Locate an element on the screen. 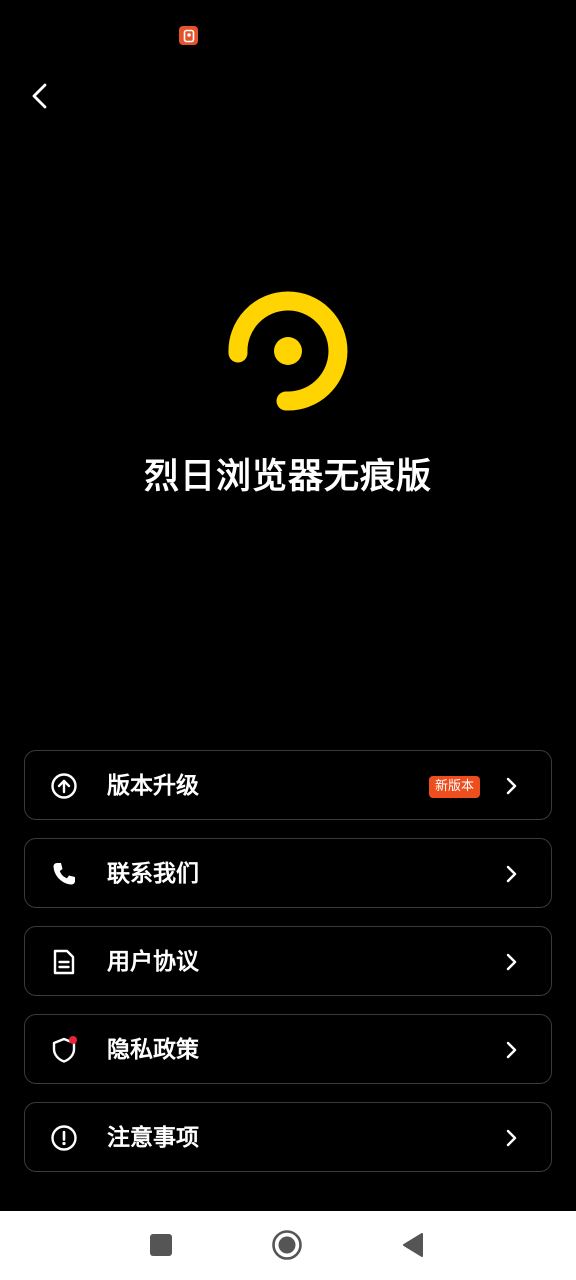  back-button is located at coordinates (40, 96).